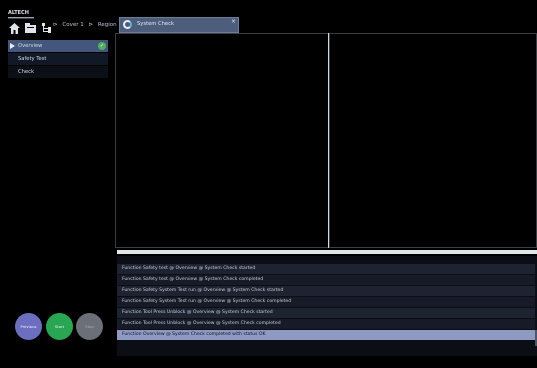 Image resolution: width=537 pixels, height=368 pixels. Describe the element at coordinates (28, 326) in the screenshot. I see `previous-button: Previous` at that location.